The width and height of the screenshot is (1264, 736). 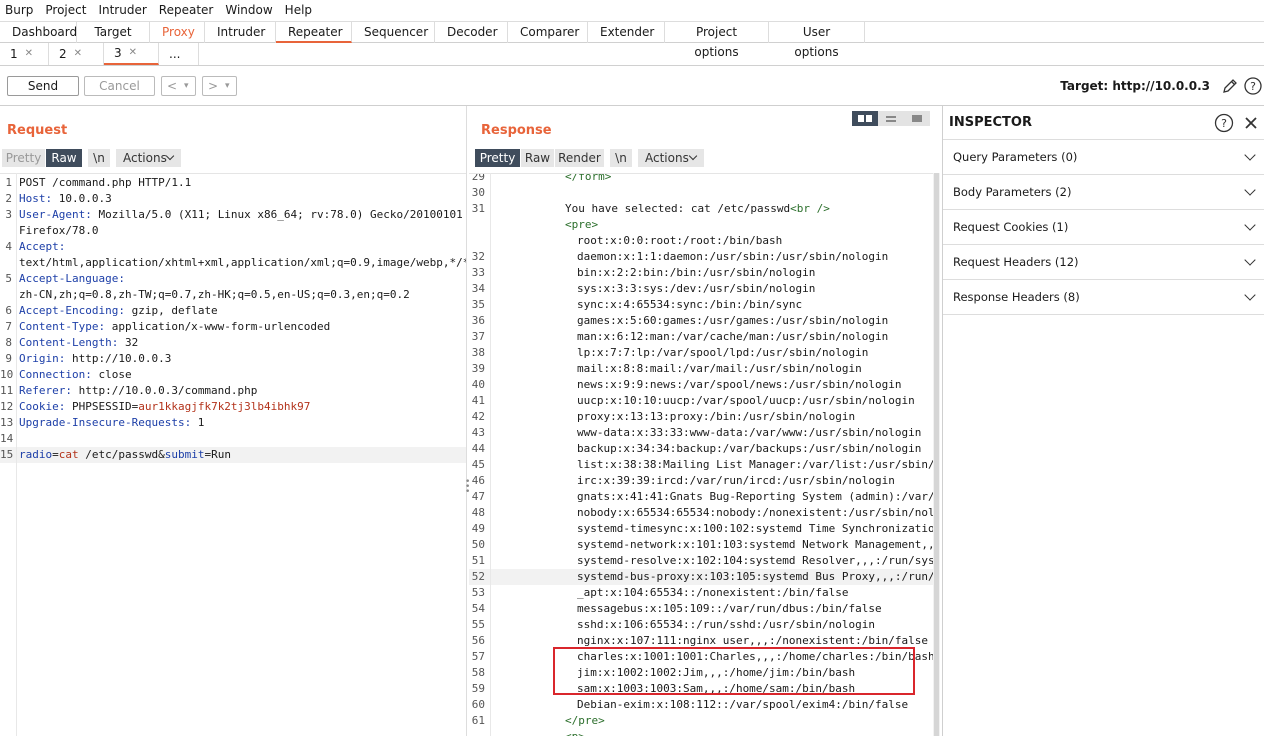 I want to click on section-label: Response Headers (8), so click(x=1016, y=297).